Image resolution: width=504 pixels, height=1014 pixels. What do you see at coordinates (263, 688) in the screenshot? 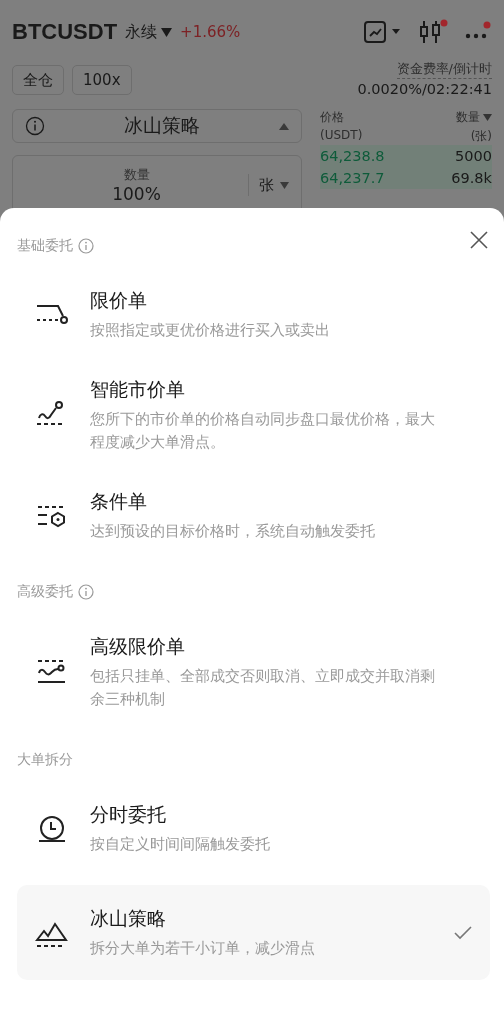
I see `option-description: 包括只挂单、全部成交否则取消、立即成交并取消剩余三种机制` at bounding box center [263, 688].